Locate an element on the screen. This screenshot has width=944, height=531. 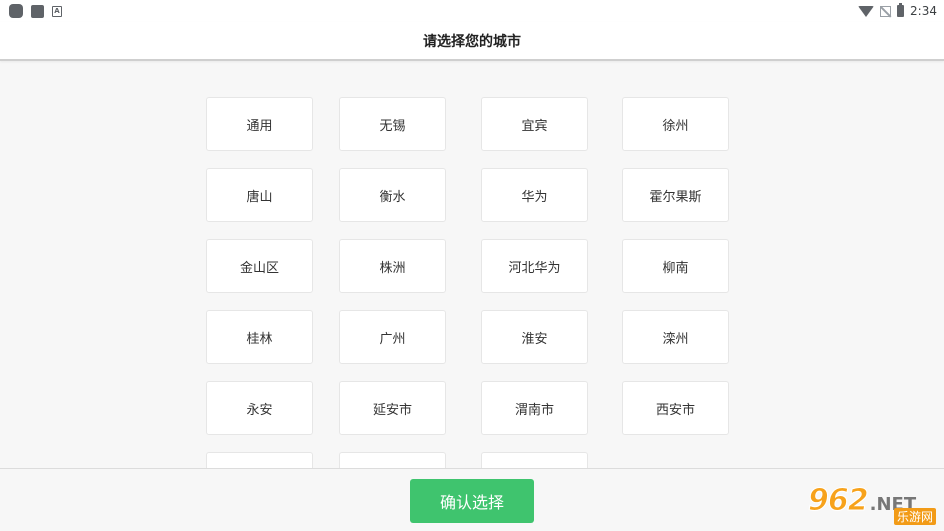
font-notification-icon: A is located at coordinates (57, 11).